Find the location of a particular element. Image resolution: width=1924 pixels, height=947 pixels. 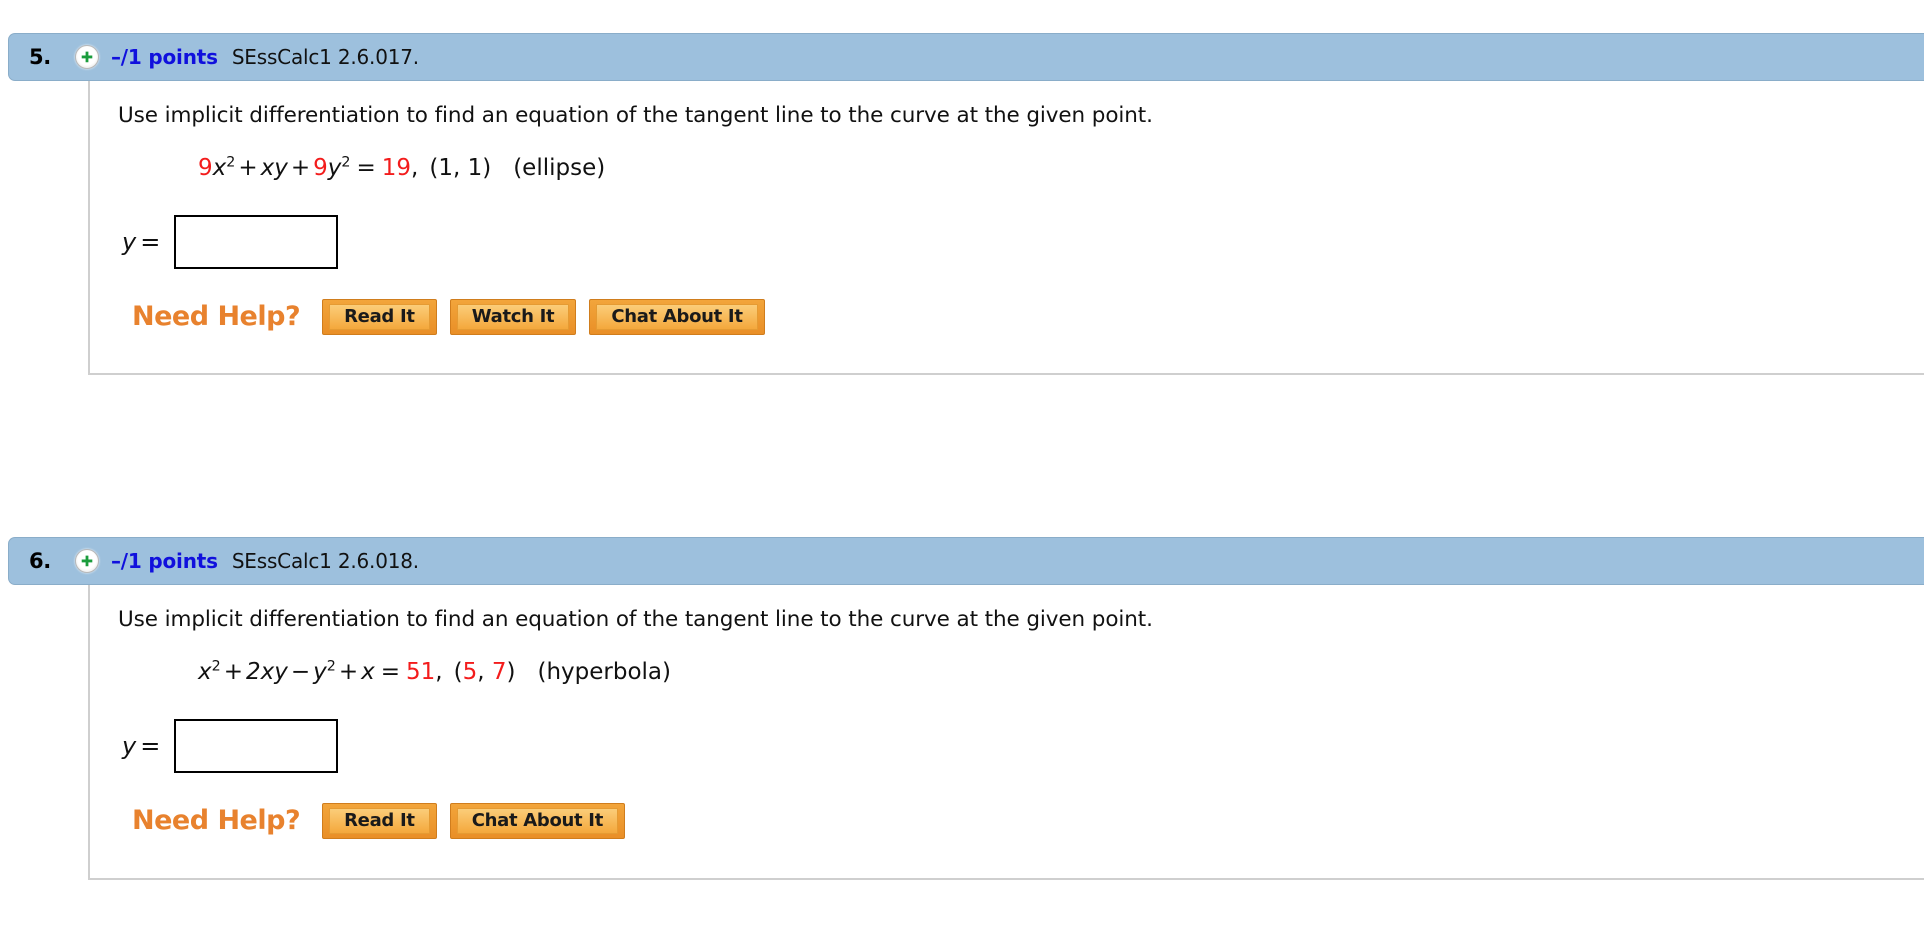

equation-term-xy: xy is located at coordinates (274, 167).